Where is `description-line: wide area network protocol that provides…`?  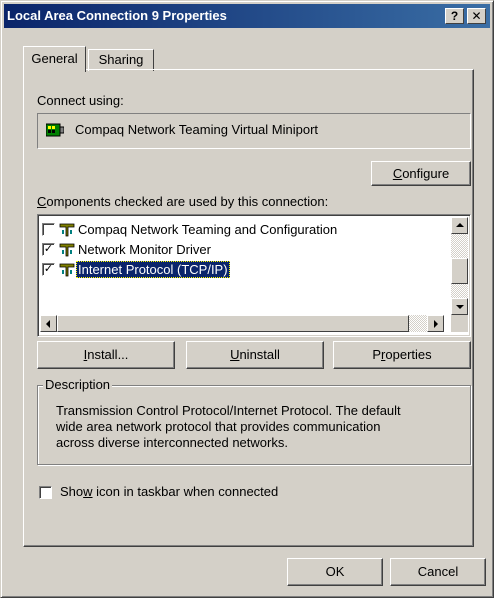 description-line: wide area network protocol that provides… is located at coordinates (218, 426).